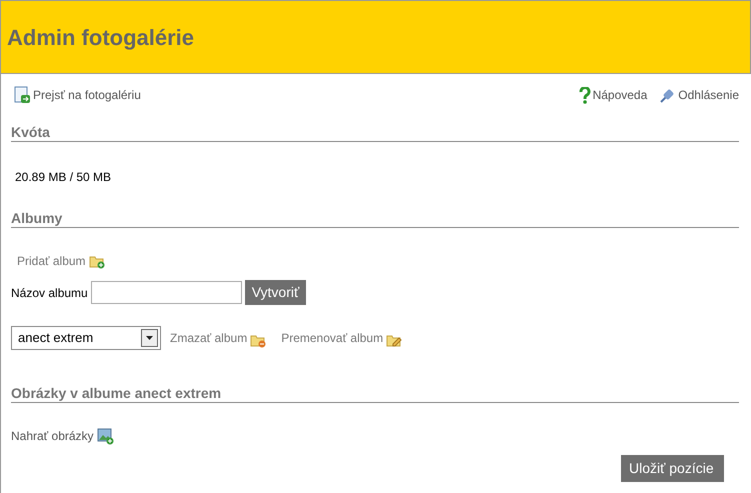 This screenshot has height=493, width=751. I want to click on plug-icon, so click(667, 95).